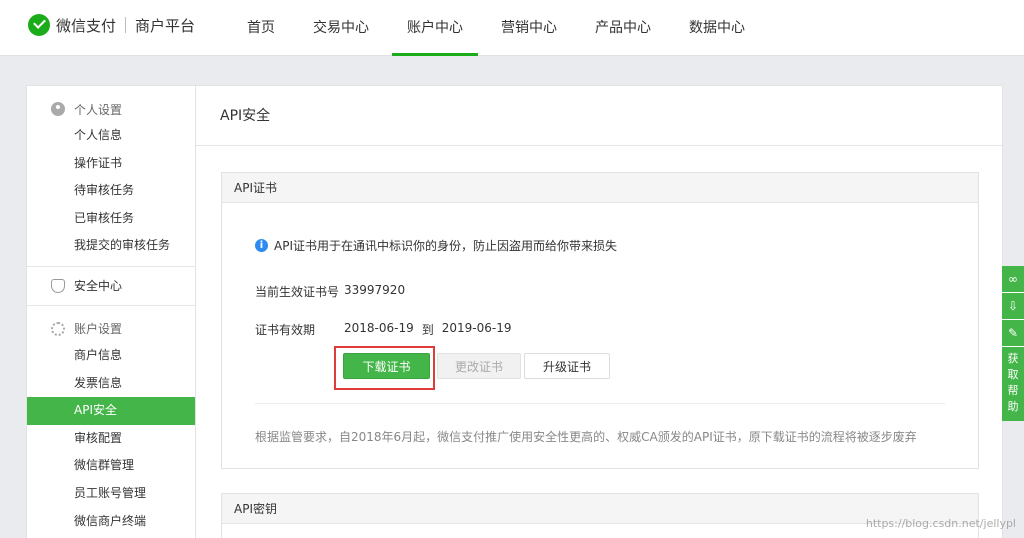  I want to click on shield-icon, so click(58, 285).